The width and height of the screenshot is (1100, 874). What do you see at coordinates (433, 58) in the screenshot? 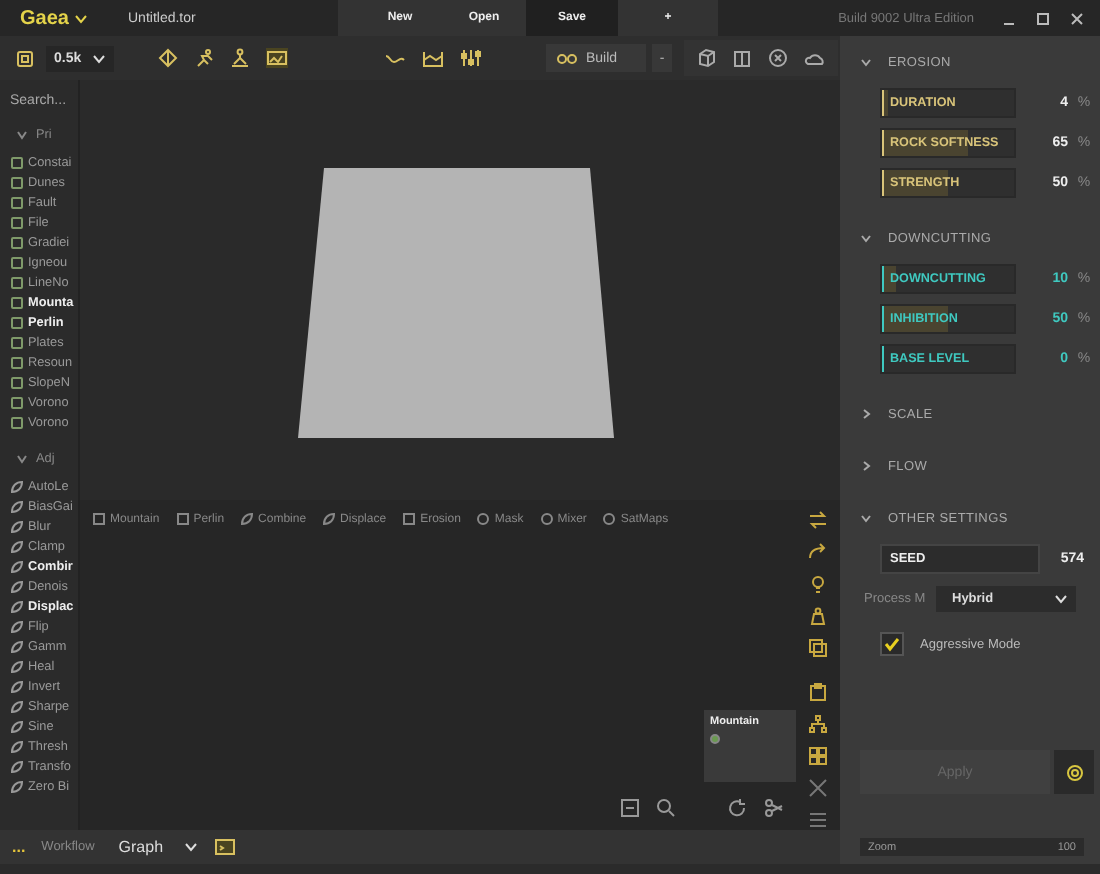
I see `chart-icon` at bounding box center [433, 58].